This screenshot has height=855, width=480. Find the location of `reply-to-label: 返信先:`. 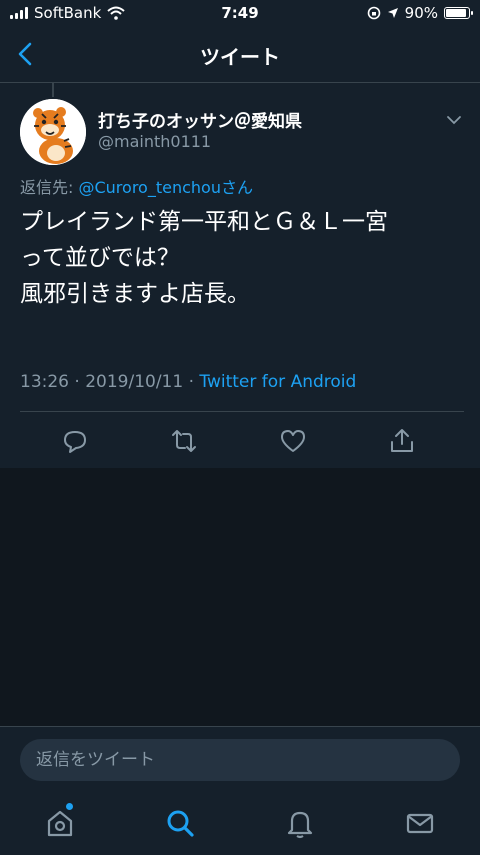

reply-to-label: 返信先: is located at coordinates (49, 187).